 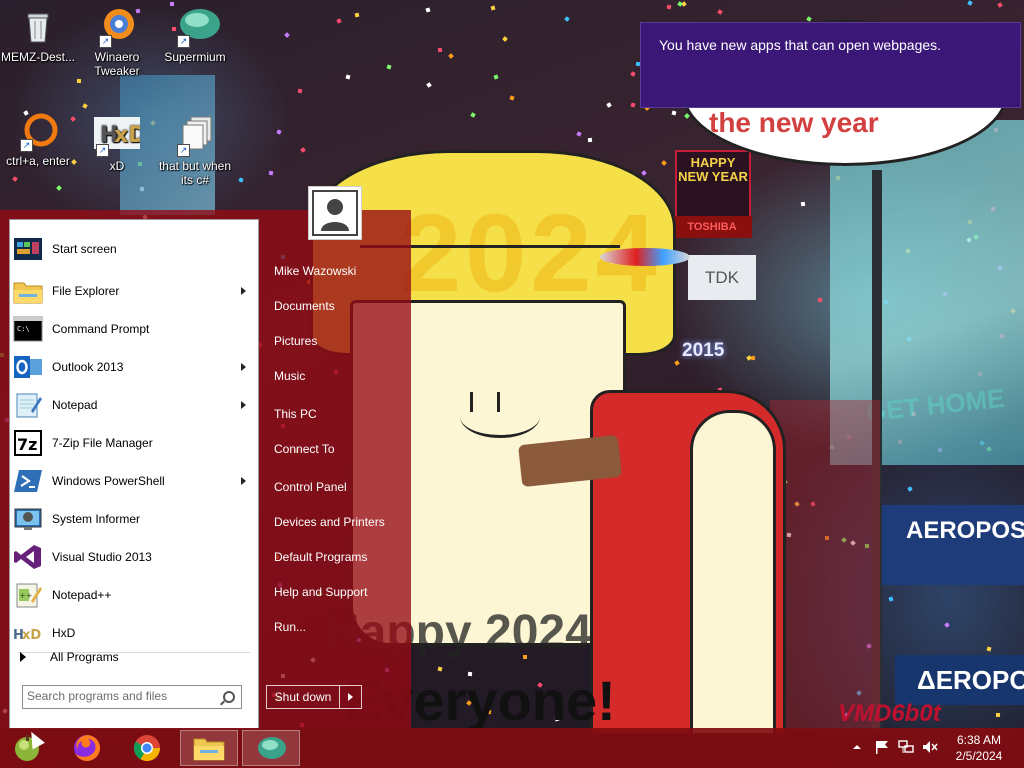 What do you see at coordinates (713, 186) in the screenshot?
I see `billboard-happy-new-year: HAPPY NEW YEAR` at bounding box center [713, 186].